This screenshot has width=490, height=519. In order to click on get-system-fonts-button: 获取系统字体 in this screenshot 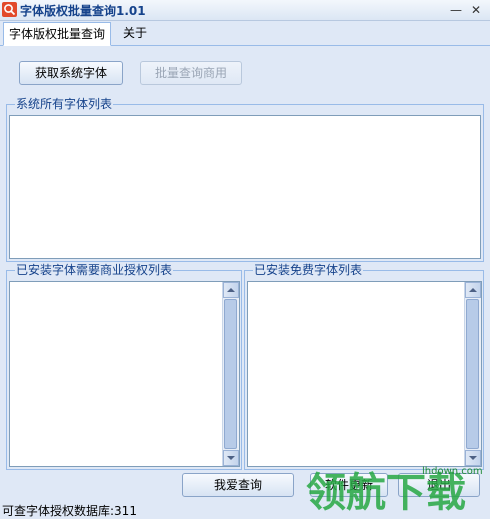, I will do `click(71, 73)`.